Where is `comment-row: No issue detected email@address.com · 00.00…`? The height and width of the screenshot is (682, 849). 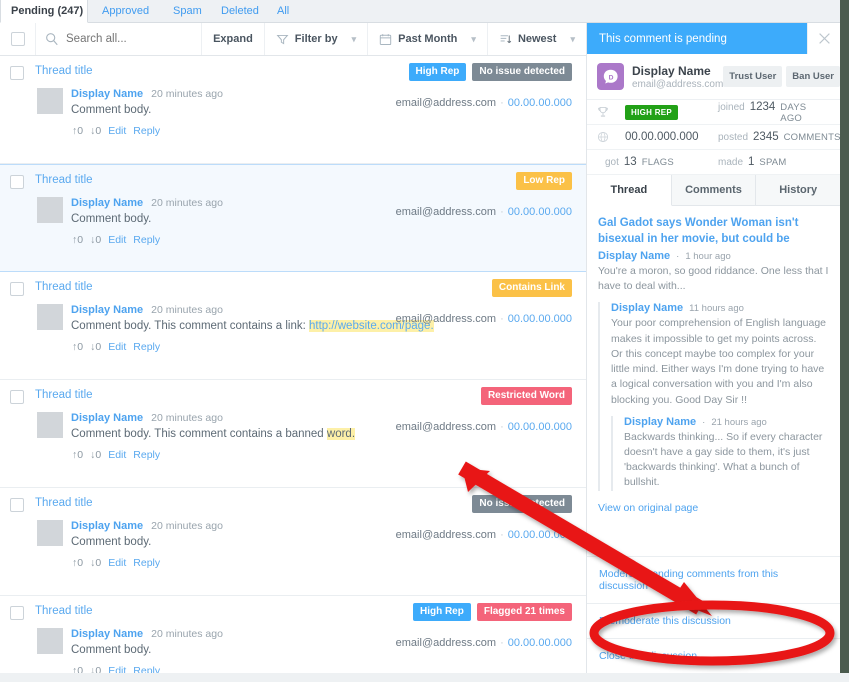
comment-row: No issue detected email@address.com · 00.00… is located at coordinates (293, 542).